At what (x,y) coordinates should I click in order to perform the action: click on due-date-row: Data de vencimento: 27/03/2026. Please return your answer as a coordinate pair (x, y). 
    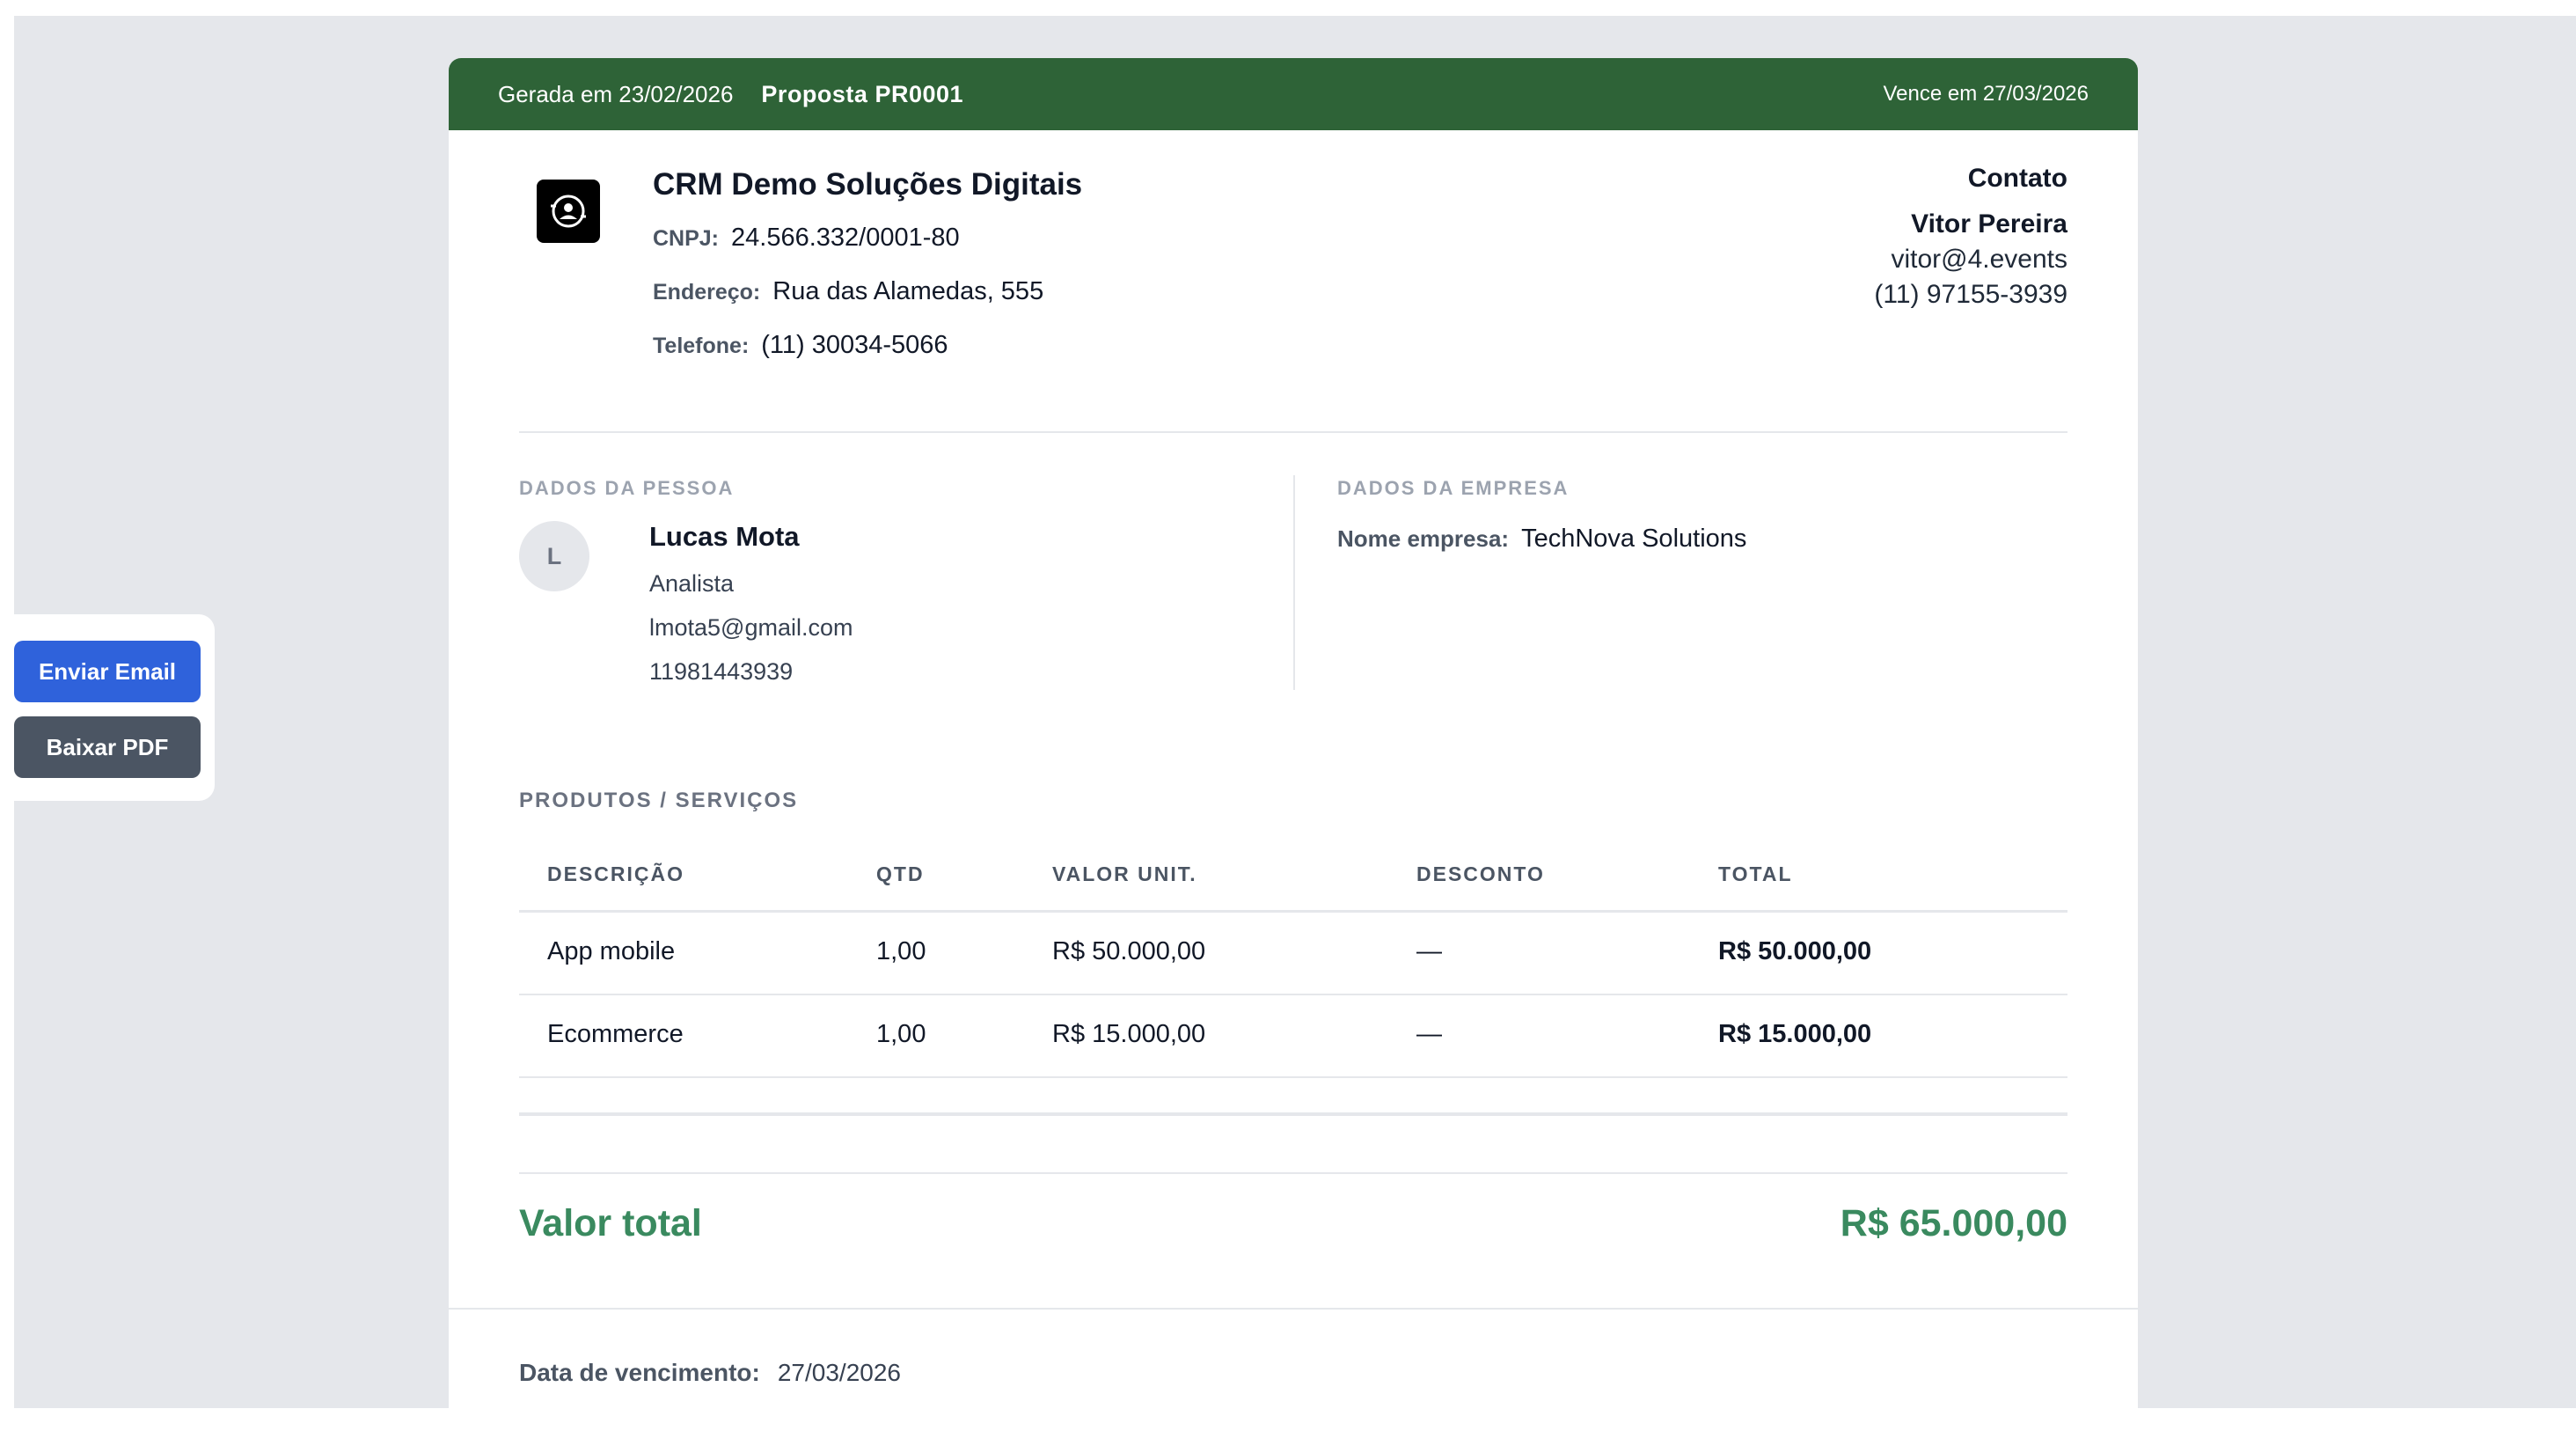
    Looking at the image, I should click on (710, 1373).